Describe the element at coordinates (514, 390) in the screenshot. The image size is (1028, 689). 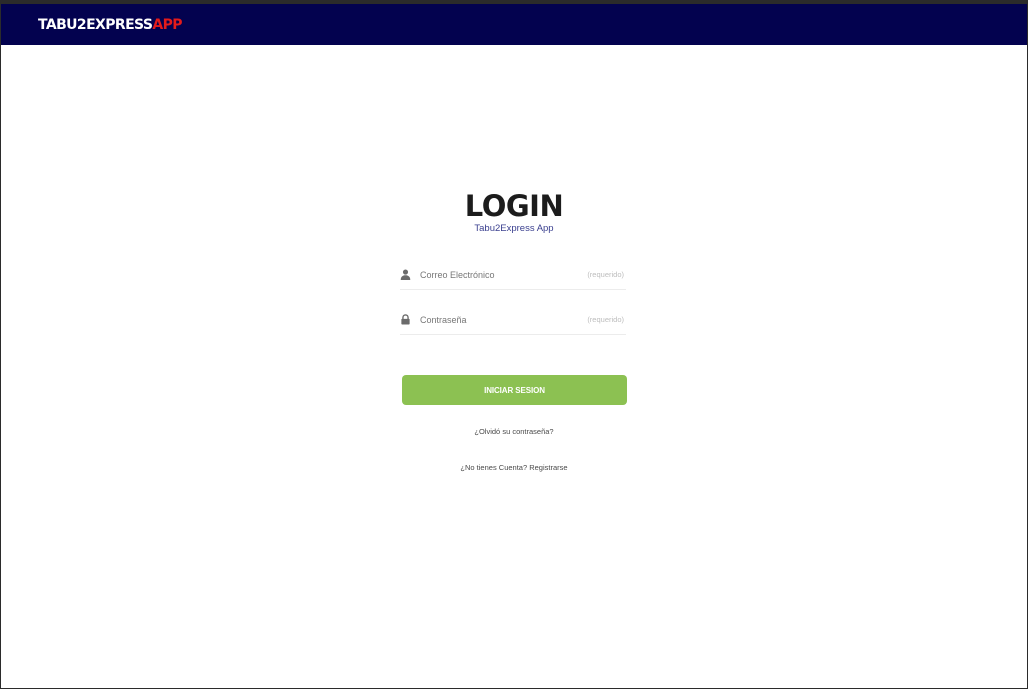
I see `login-submit-button: INICIAR SESION` at that location.